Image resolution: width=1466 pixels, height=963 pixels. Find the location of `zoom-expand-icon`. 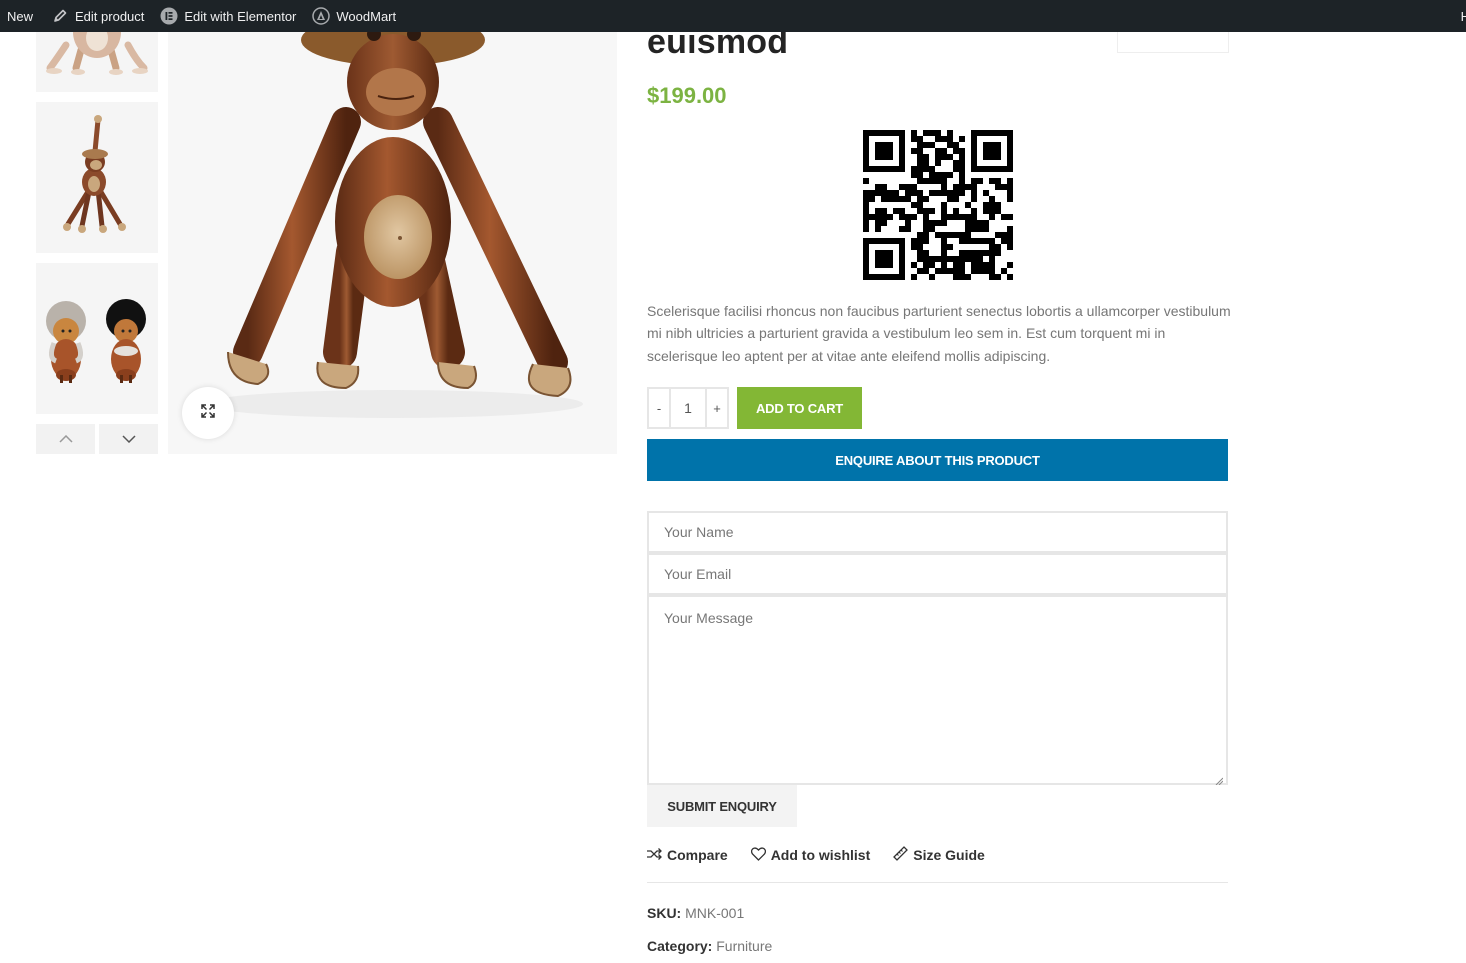

zoom-expand-icon is located at coordinates (208, 413).